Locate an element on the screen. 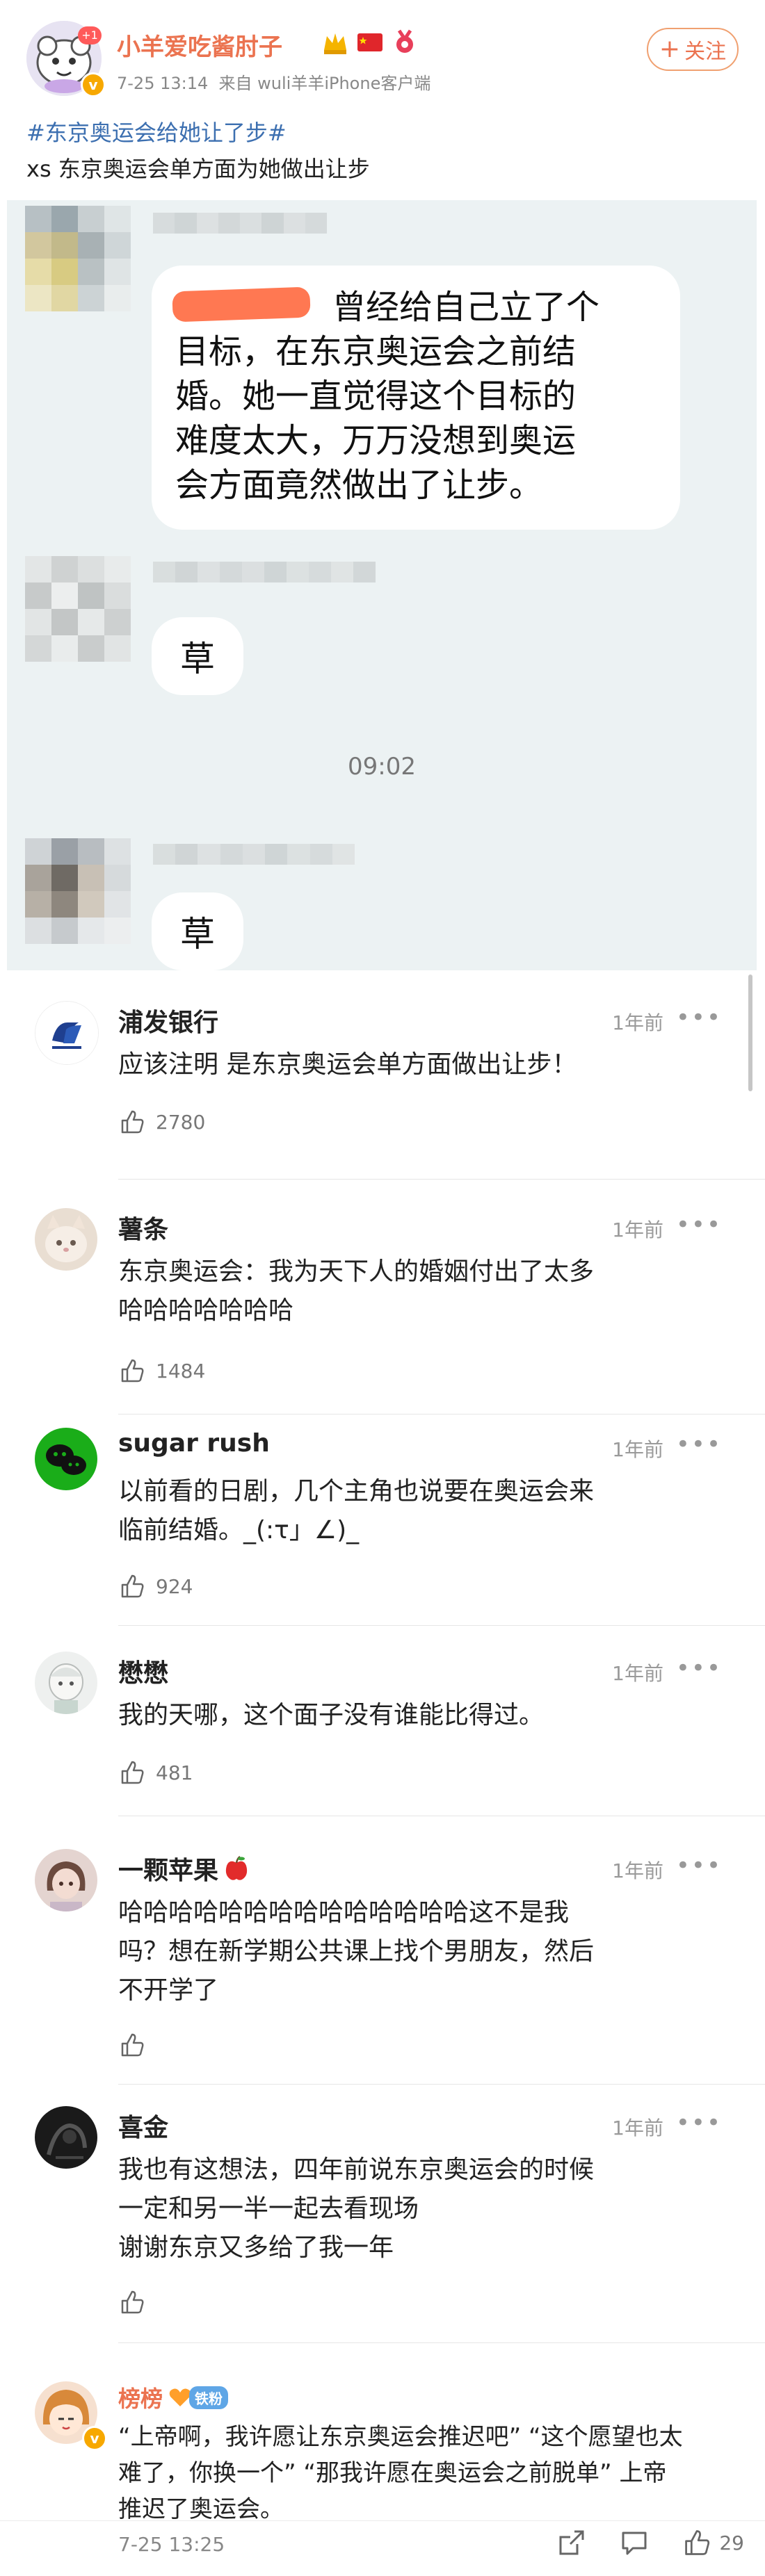  comment-line: 临前结婚。_(:τ」∠)_ is located at coordinates (239, 1530).